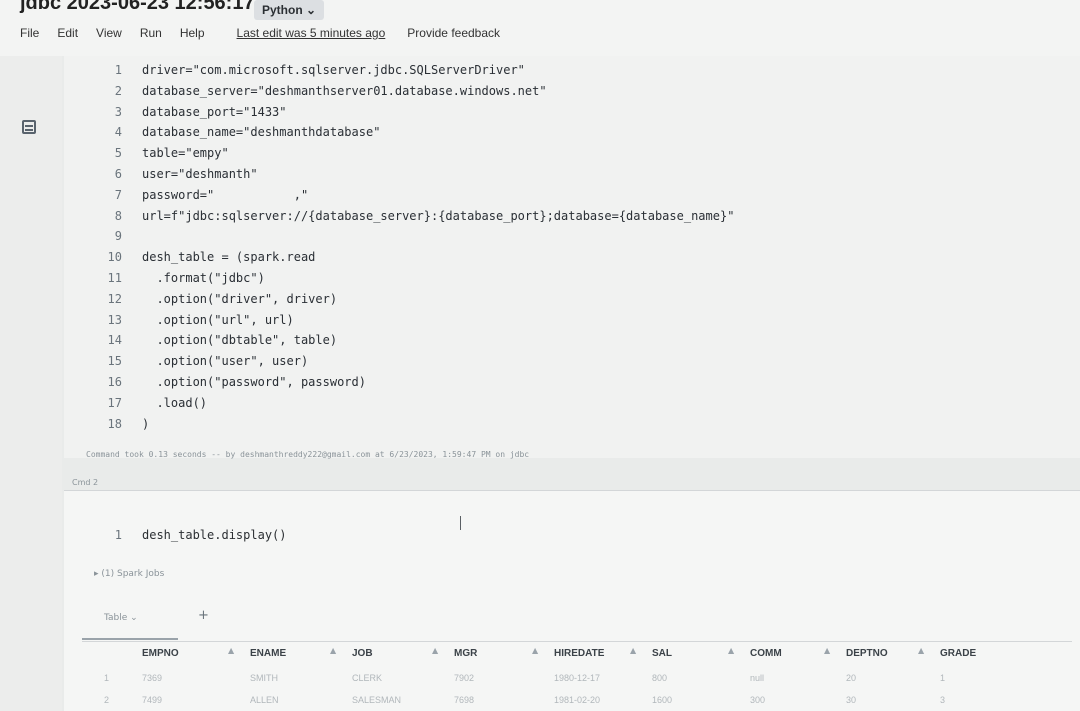 The height and width of the screenshot is (711, 1080). I want to click on table-cell: SALESMAN, so click(377, 700).